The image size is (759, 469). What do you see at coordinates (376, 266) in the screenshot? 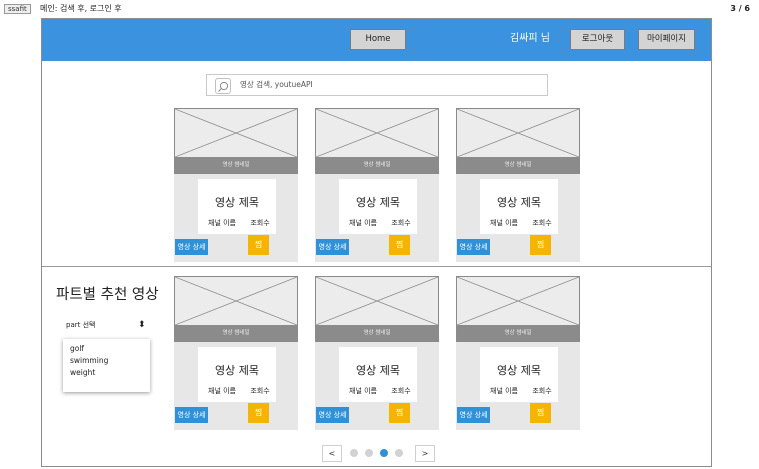
I see `section-divider` at bounding box center [376, 266].